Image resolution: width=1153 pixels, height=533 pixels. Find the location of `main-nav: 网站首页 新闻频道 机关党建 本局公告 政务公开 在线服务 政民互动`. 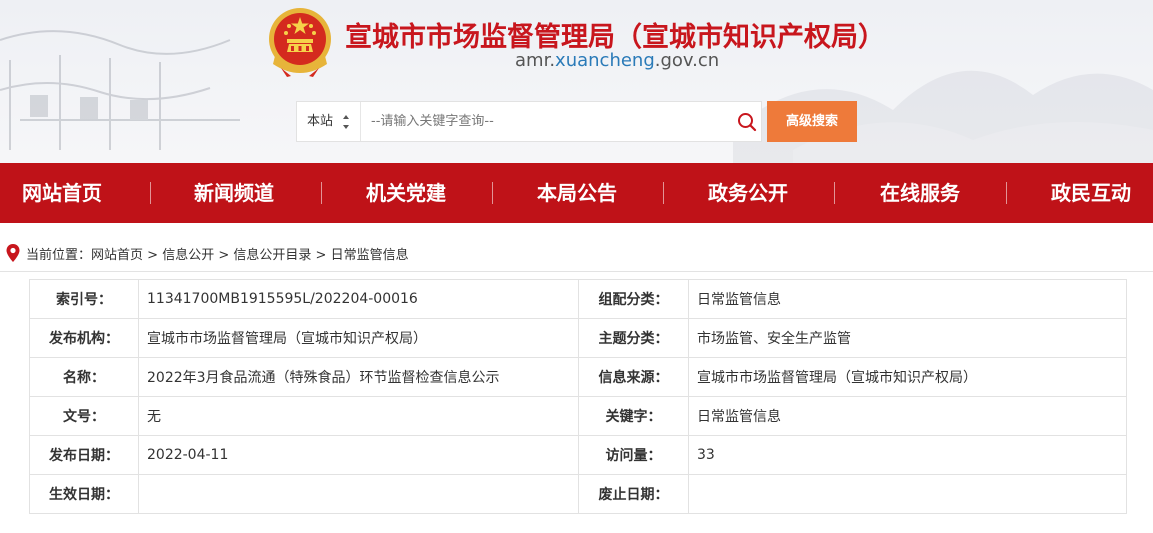

main-nav: 网站首页 新闻频道 机关党建 本局公告 政务公开 在线服务 政民互动 is located at coordinates (576, 193).